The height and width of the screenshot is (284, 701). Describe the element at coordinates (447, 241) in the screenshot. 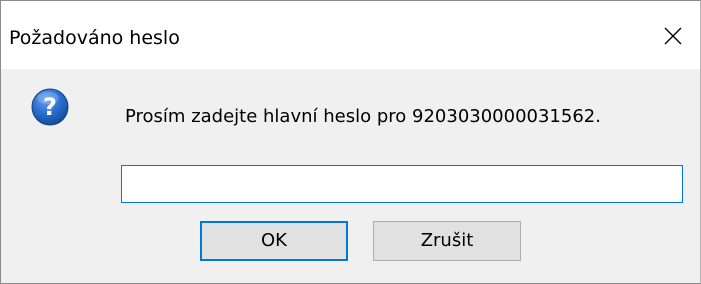

I see `cancel-button: Zrušit` at that location.